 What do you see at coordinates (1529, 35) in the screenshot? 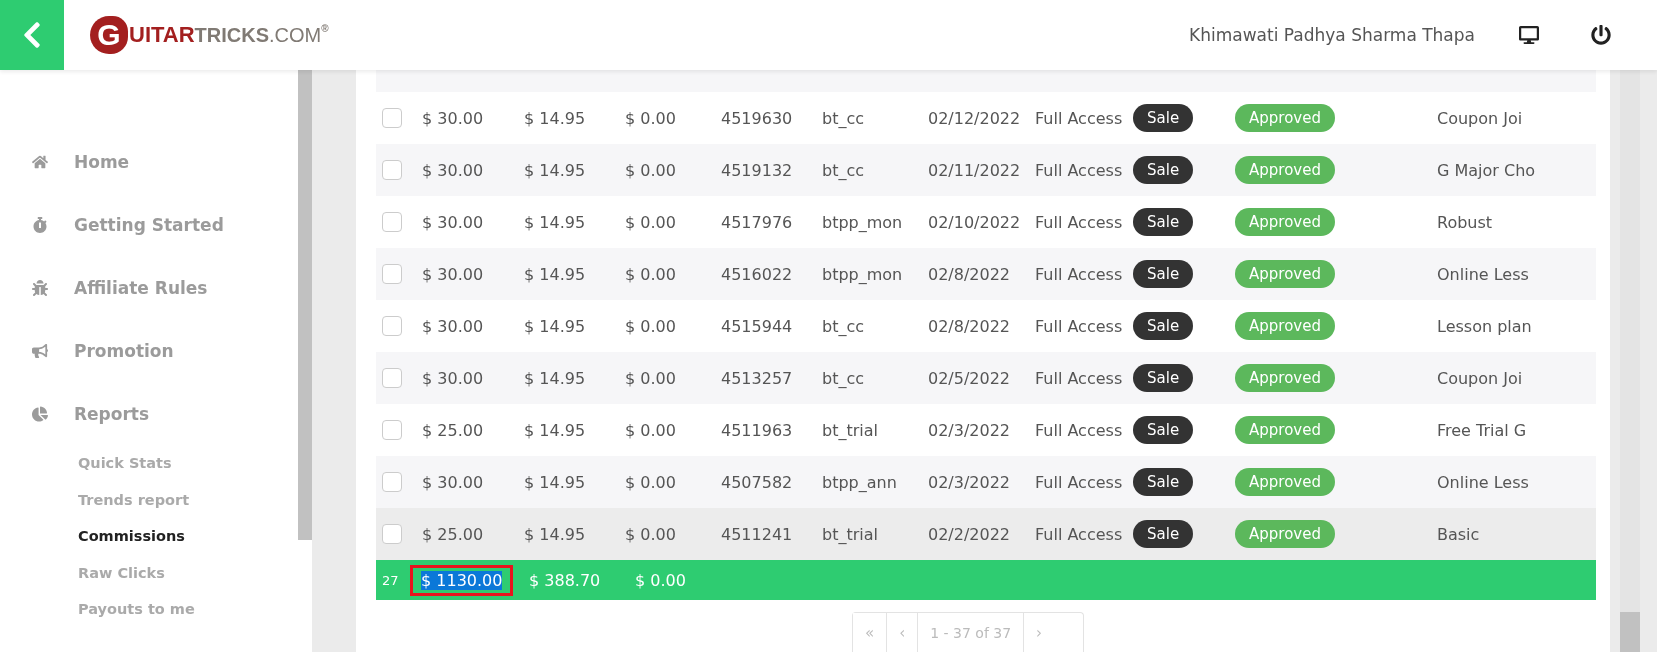
I see `monitor-icon` at bounding box center [1529, 35].